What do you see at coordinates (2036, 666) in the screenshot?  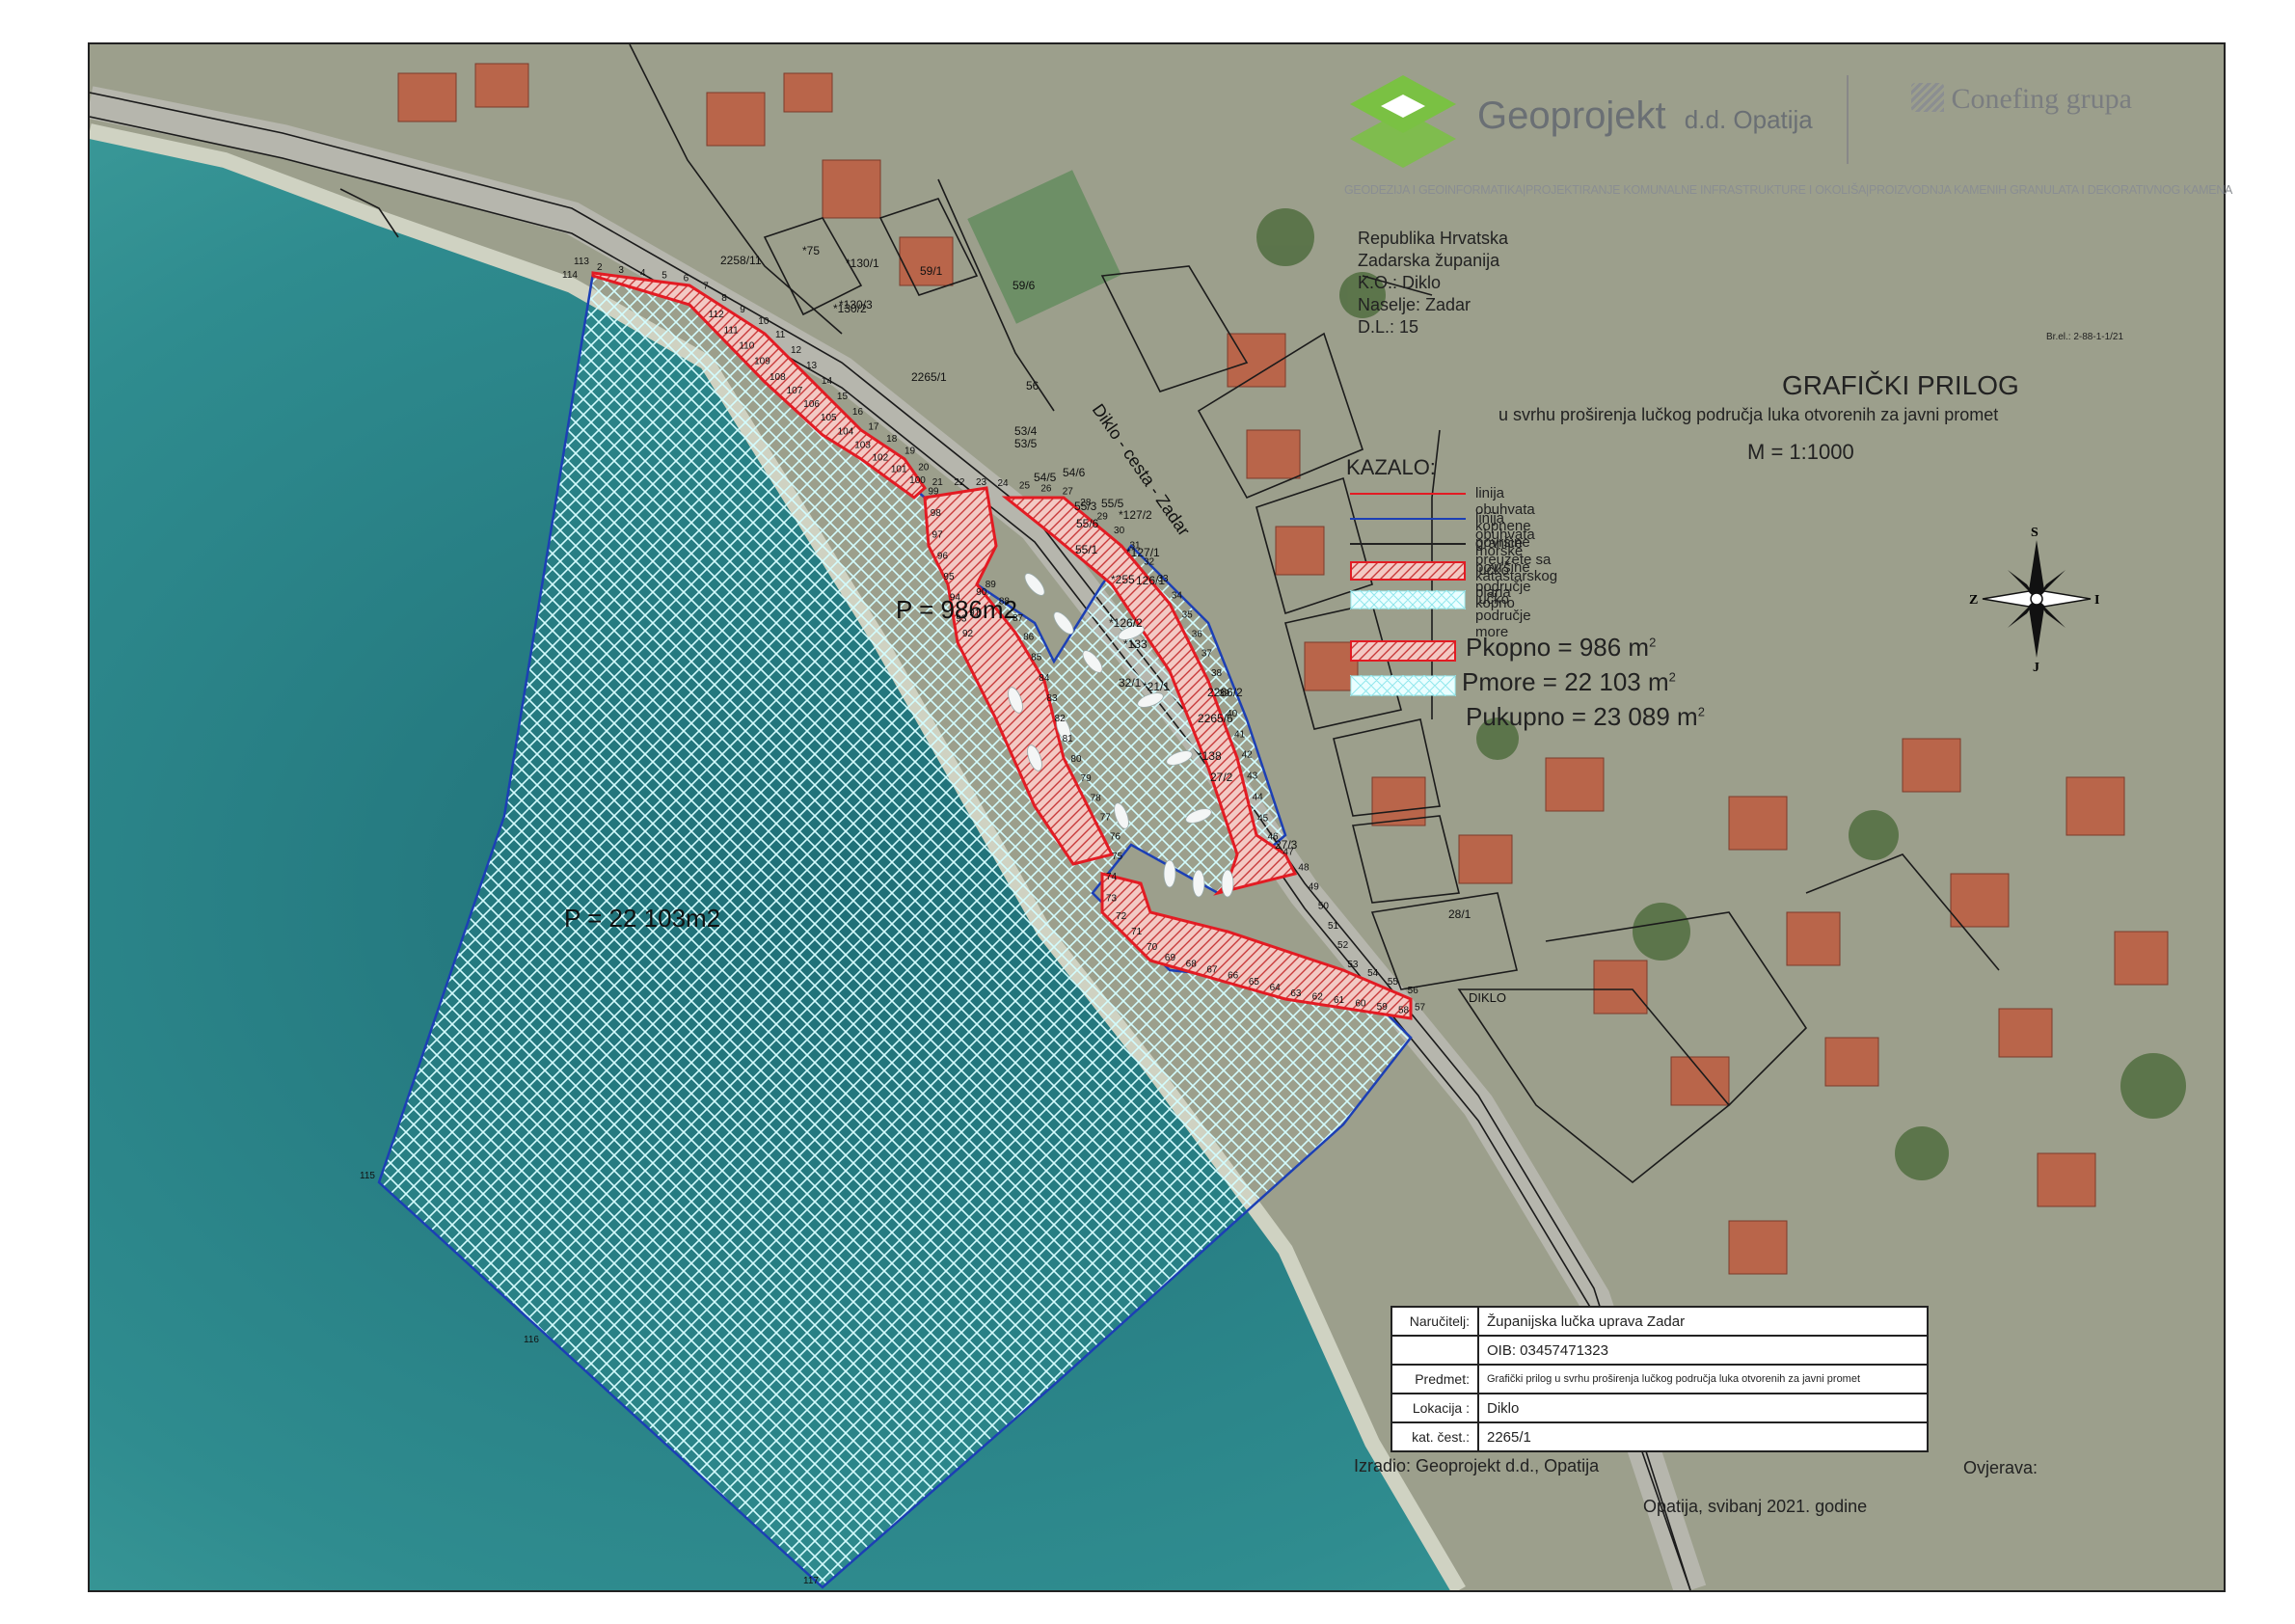 I see `compass-south: J` at bounding box center [2036, 666].